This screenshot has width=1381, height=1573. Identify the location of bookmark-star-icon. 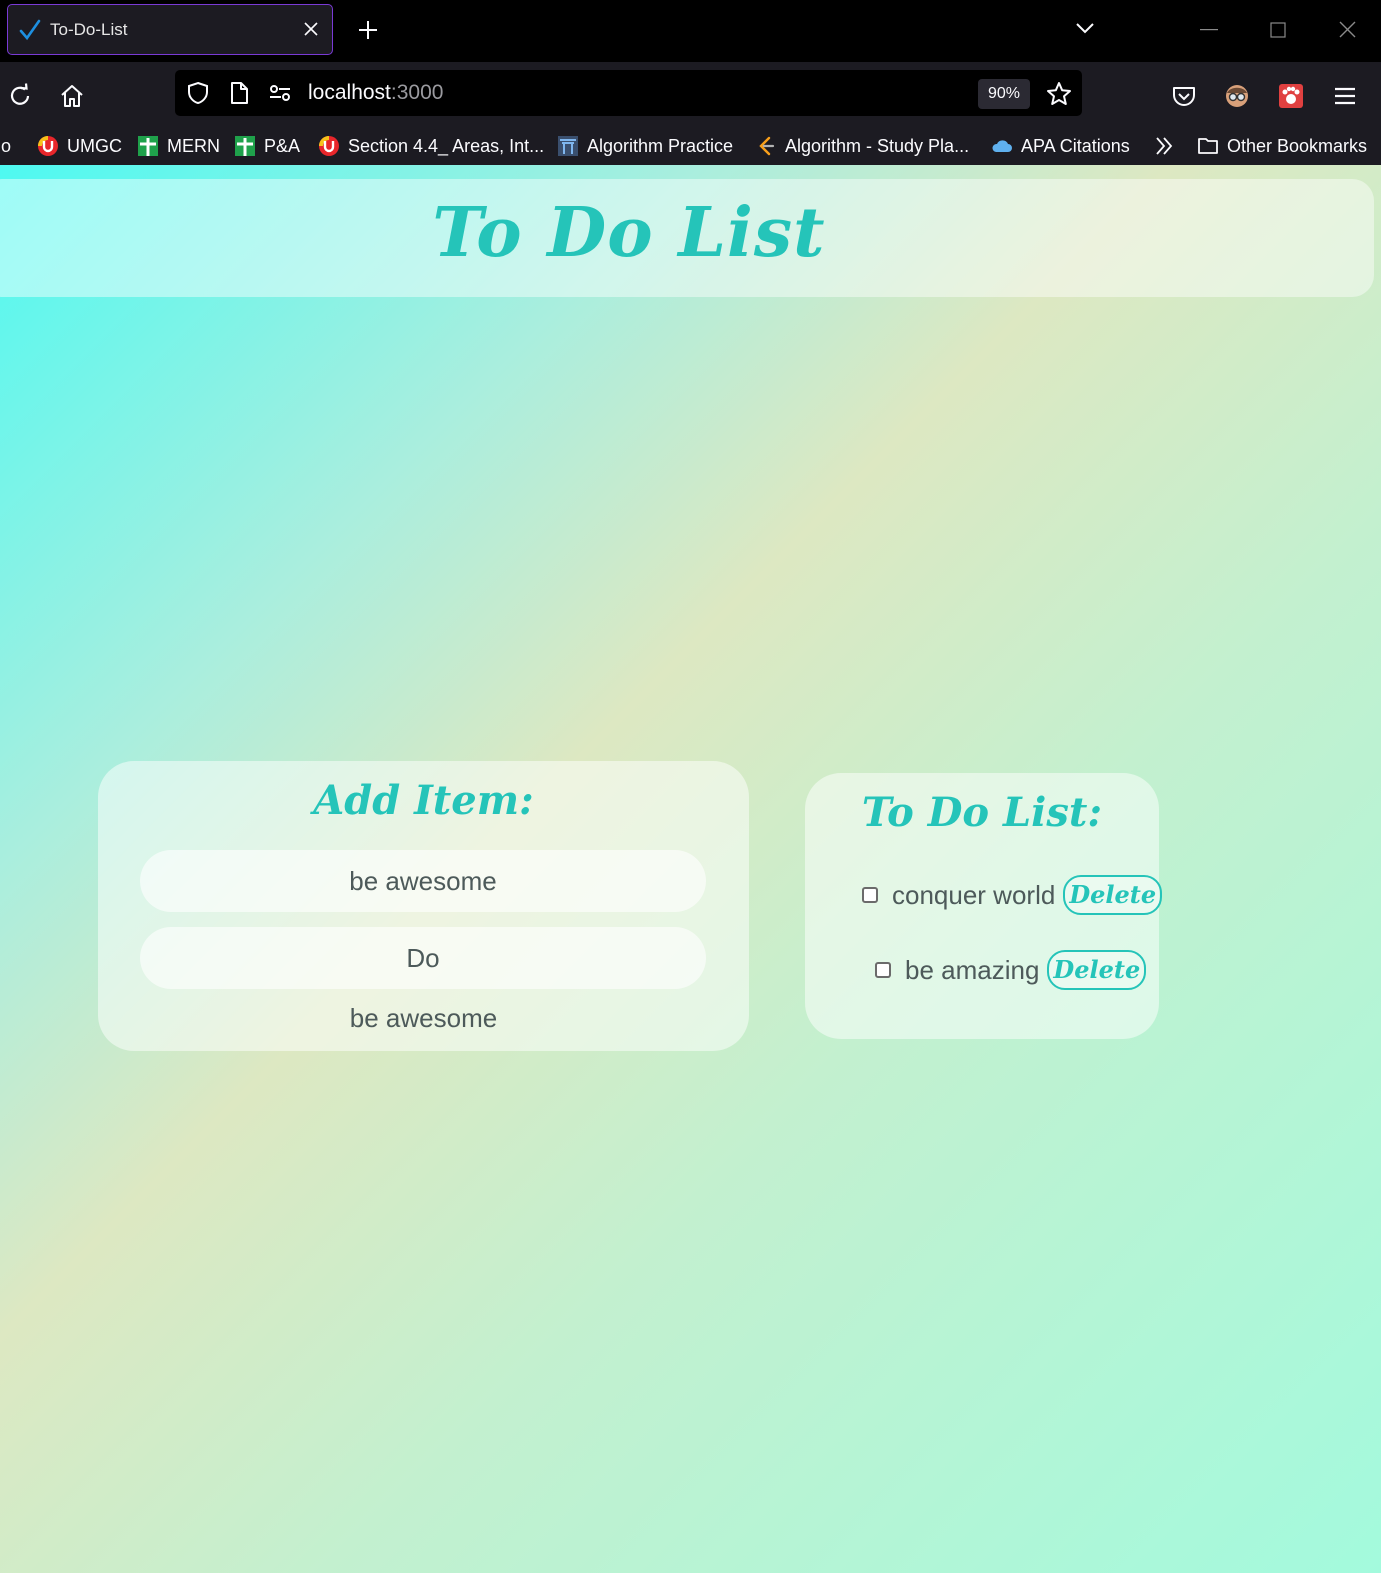
(1059, 94).